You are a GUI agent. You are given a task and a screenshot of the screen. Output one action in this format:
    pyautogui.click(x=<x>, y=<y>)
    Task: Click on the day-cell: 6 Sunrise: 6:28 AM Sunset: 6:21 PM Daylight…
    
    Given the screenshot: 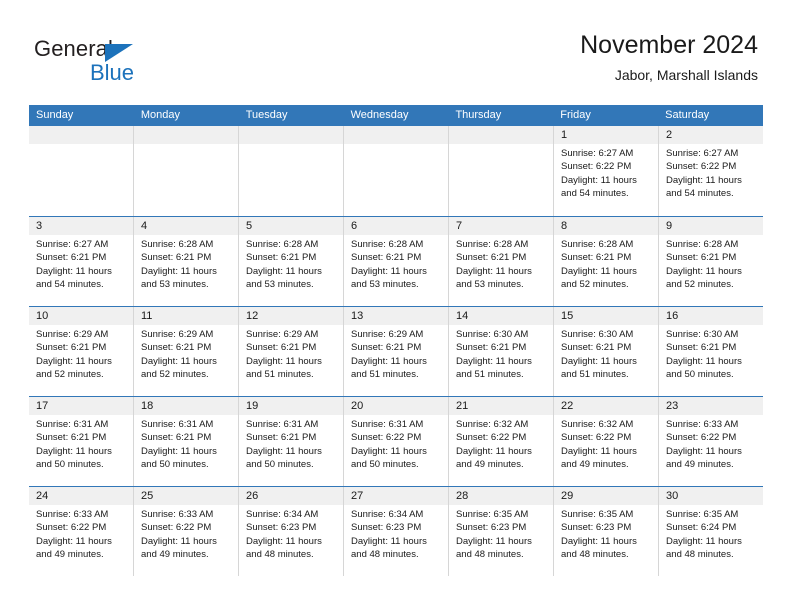 What is the action you would take?
    pyautogui.click(x=396, y=261)
    